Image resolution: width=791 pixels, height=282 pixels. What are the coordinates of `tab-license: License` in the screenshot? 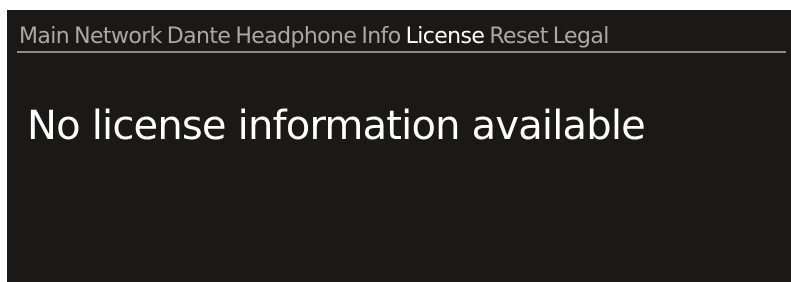 It's located at (445, 37).